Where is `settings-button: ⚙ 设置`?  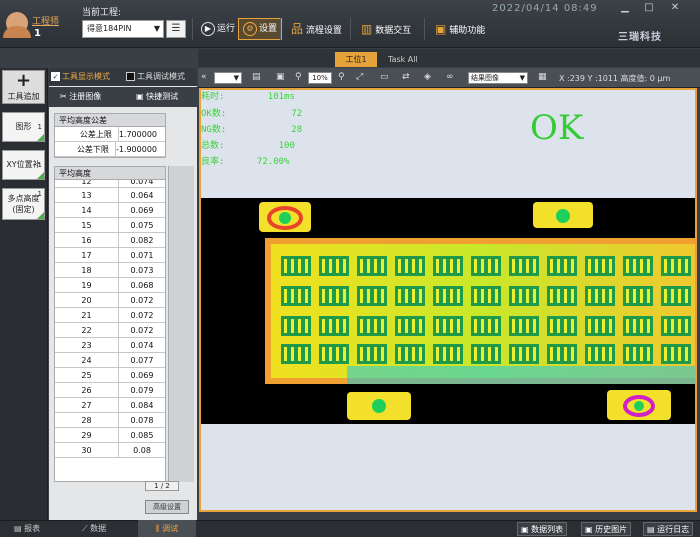 settings-button: ⚙ 设置 is located at coordinates (260, 29).